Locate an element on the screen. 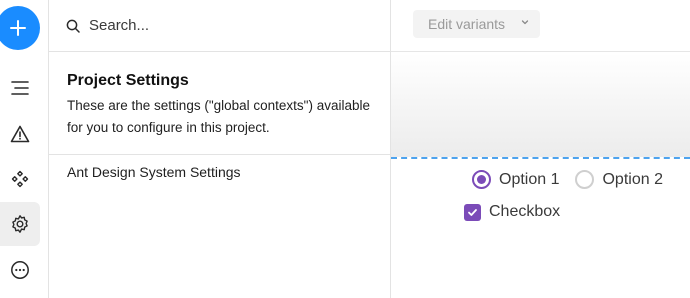 Image resolution: width=690 pixels, height=298 pixels. checkbox-label: Checkbox is located at coordinates (525, 211).